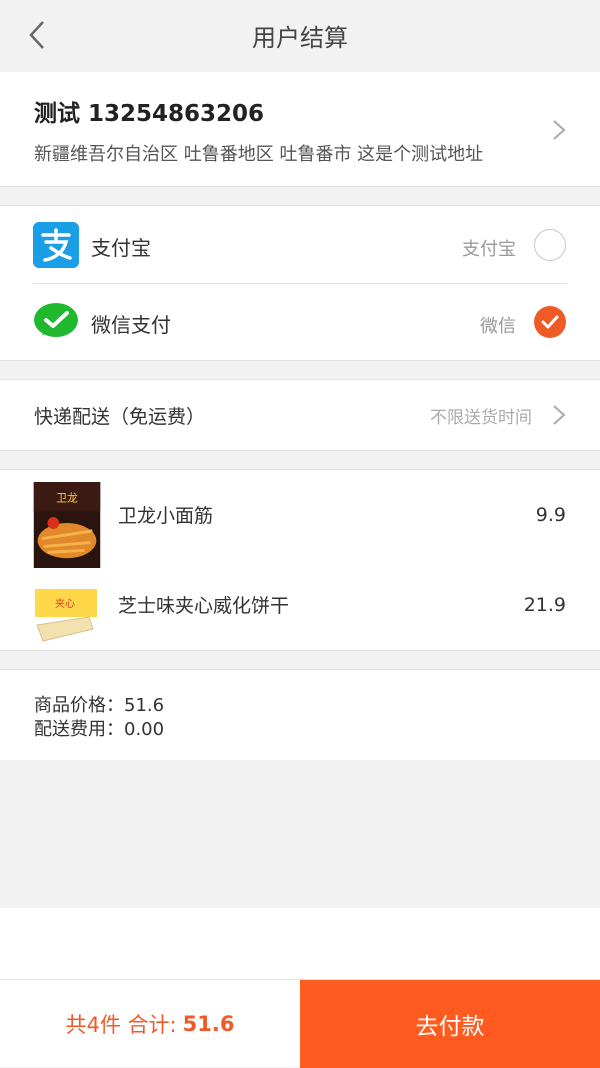  I want to click on top-bar: 用户结算, so click(300, 35).